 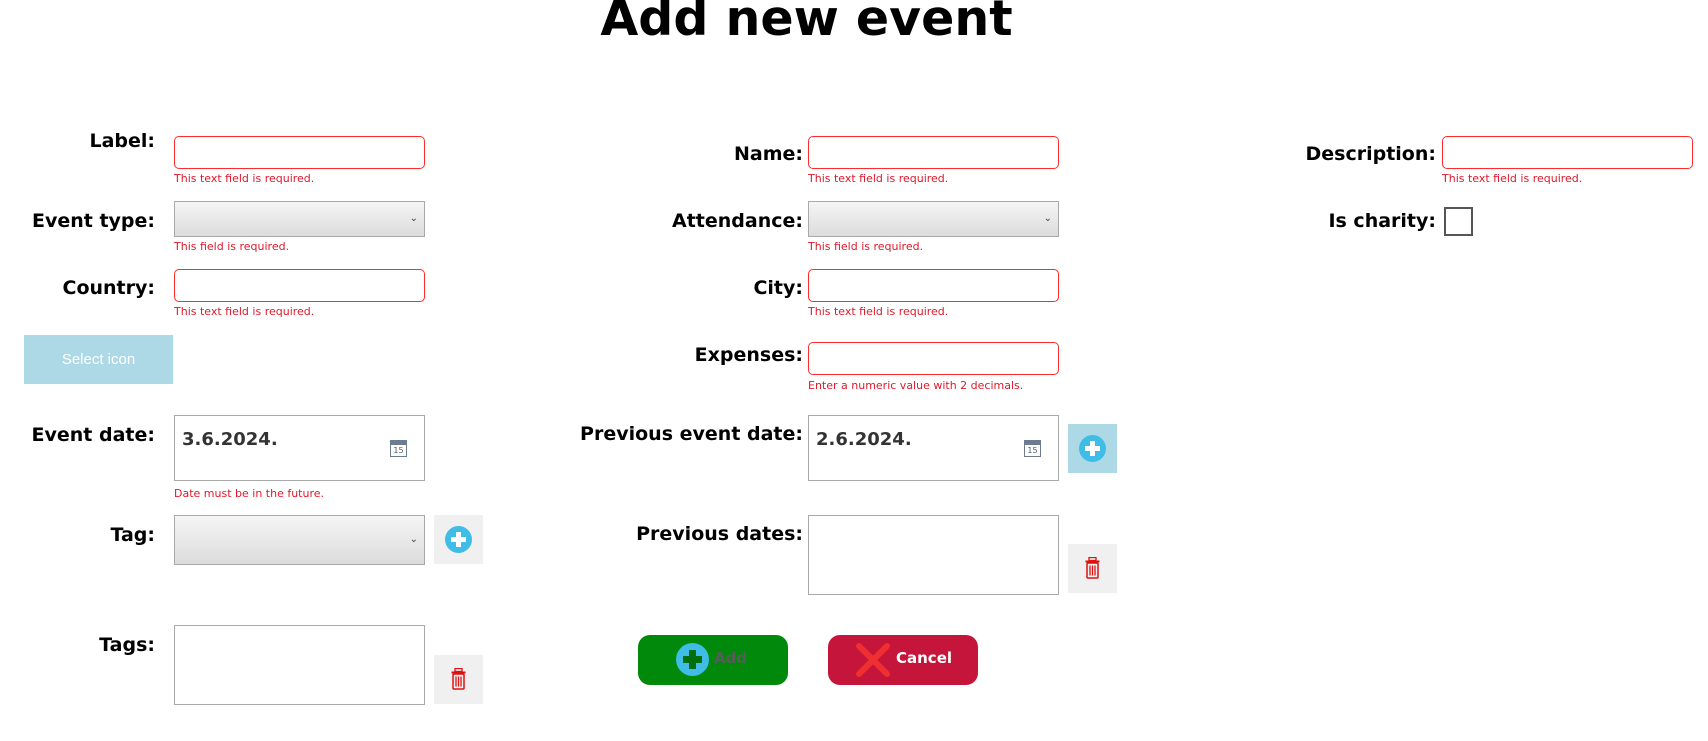 I want to click on name-label: Name:, so click(x=768, y=154).